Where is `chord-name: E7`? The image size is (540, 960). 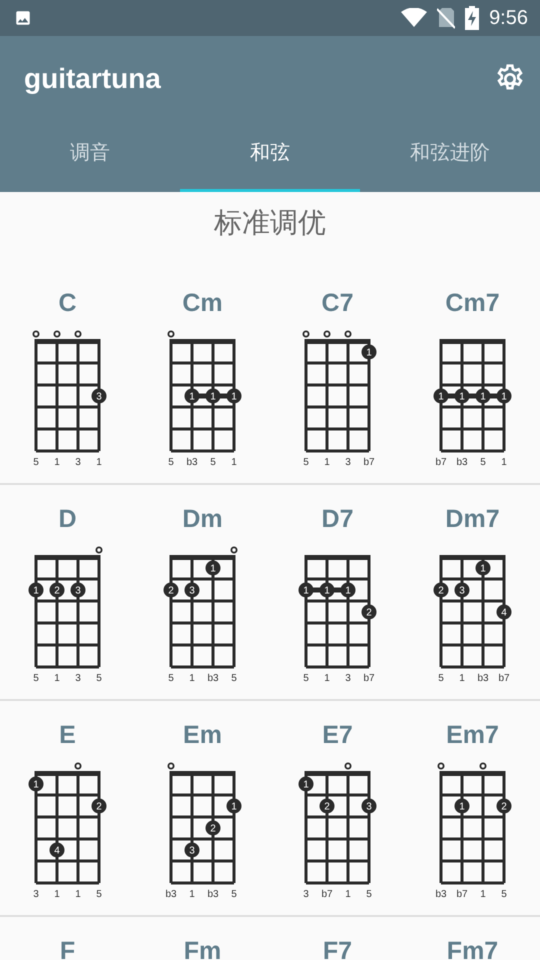 chord-name: E7 is located at coordinates (337, 735).